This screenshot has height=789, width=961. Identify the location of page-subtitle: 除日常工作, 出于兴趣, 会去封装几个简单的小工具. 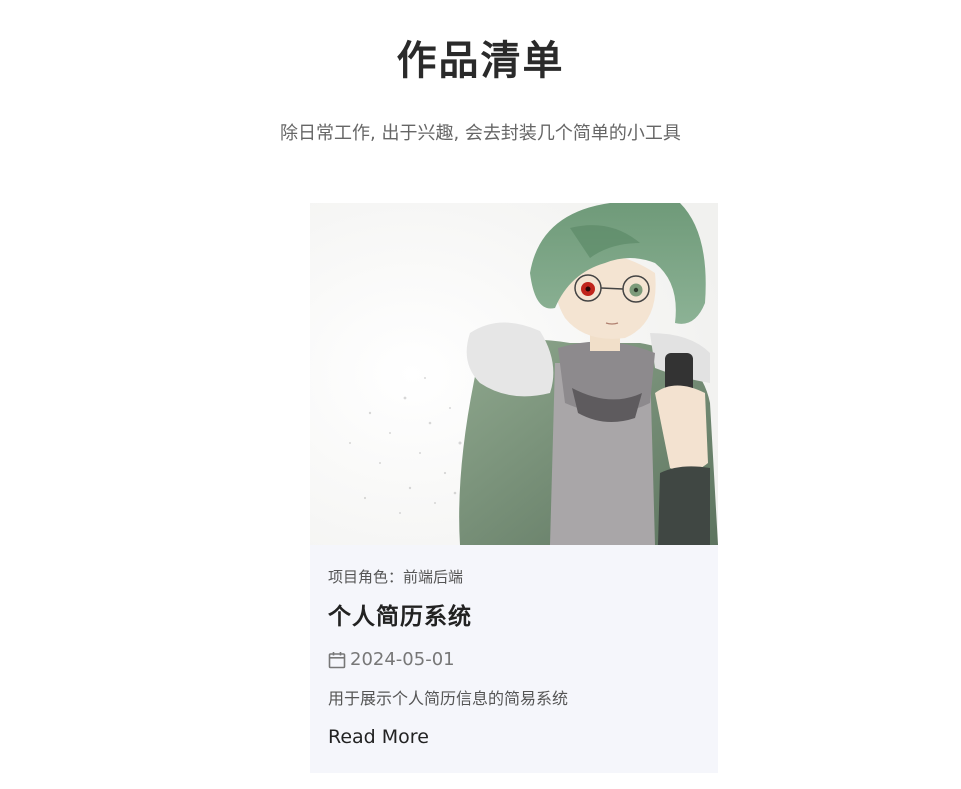
(480, 133).